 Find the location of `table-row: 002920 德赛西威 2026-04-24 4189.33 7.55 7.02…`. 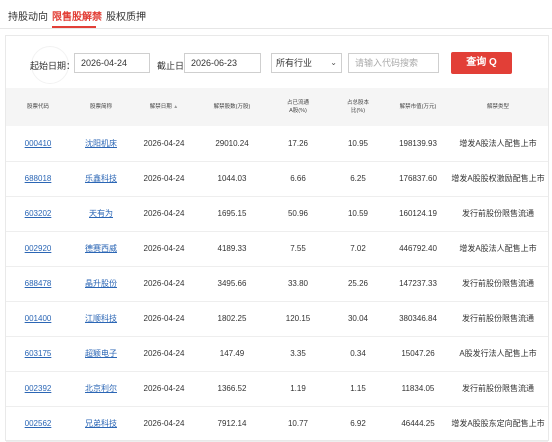

table-row: 002920 德赛西威 2026-04-24 4189.33 7.55 7.02… is located at coordinates (277, 248).